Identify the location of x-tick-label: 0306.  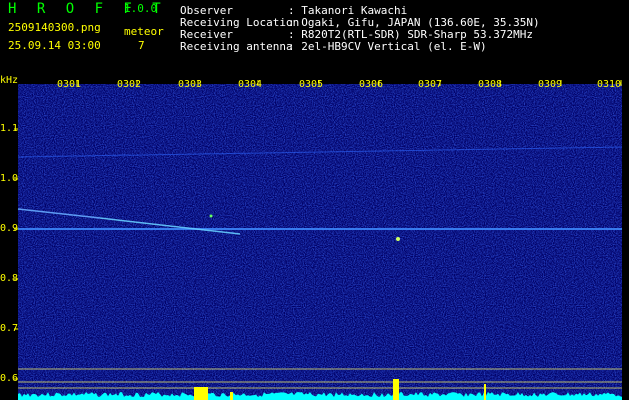
(371, 84).